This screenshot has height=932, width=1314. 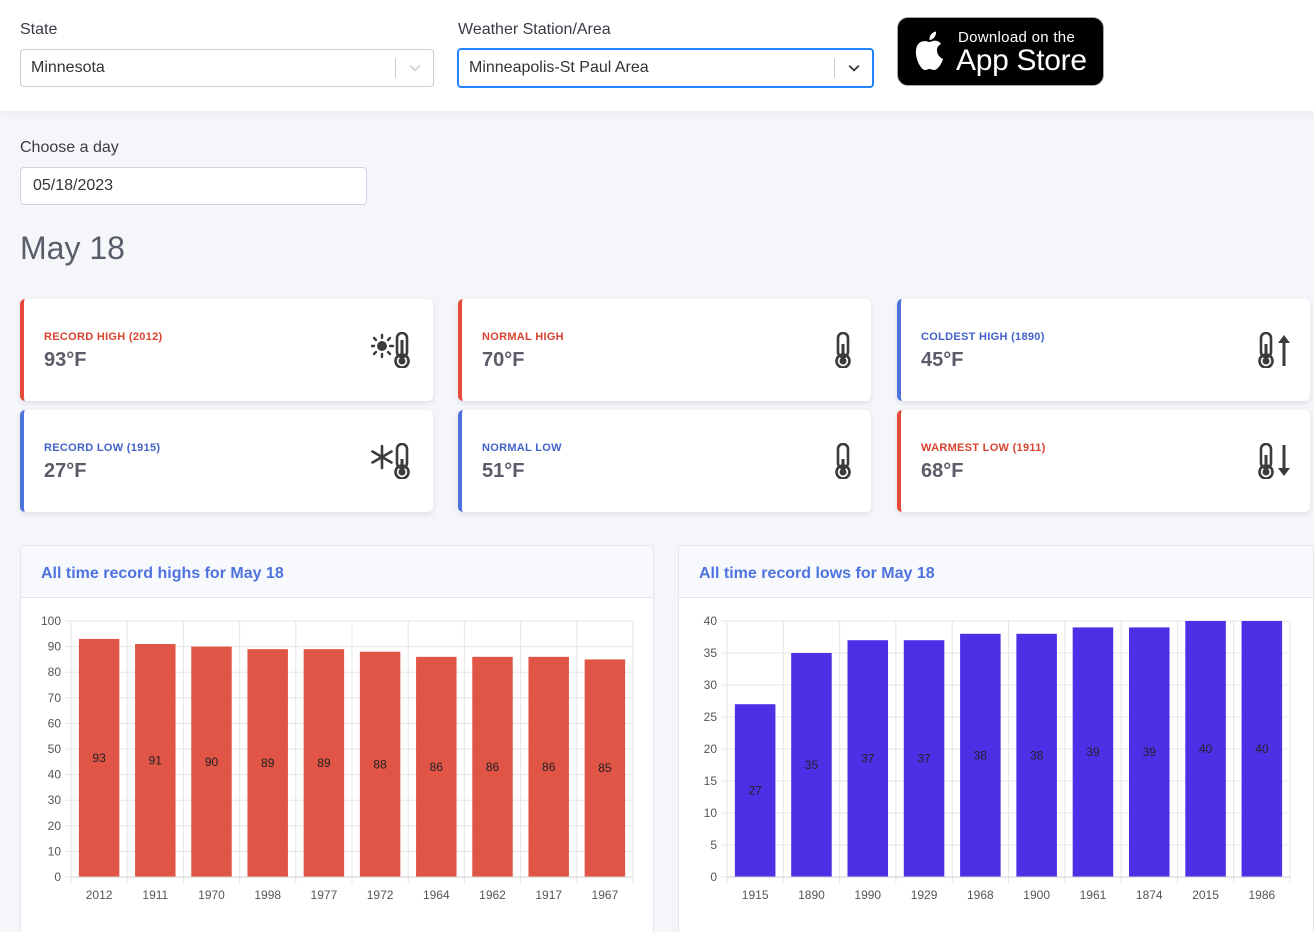 What do you see at coordinates (267, 895) in the screenshot?
I see `x-tick-label: 1998` at bounding box center [267, 895].